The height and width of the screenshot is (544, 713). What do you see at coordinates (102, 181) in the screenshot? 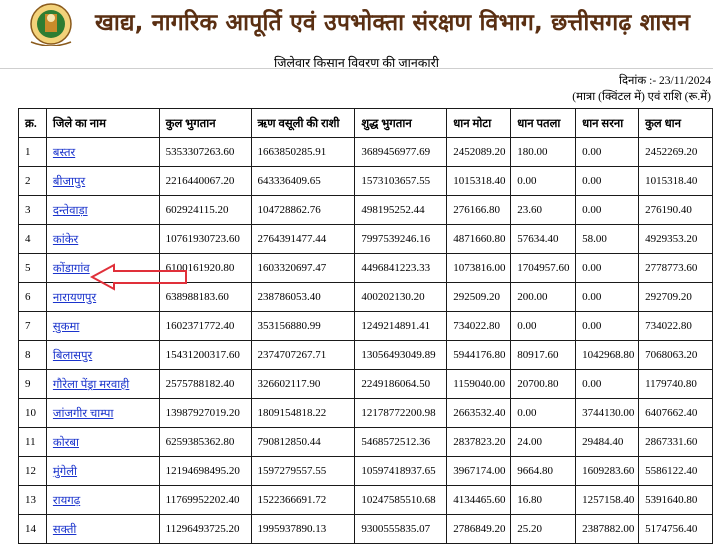
I see `cell-district: बीजापुर` at bounding box center [102, 181].